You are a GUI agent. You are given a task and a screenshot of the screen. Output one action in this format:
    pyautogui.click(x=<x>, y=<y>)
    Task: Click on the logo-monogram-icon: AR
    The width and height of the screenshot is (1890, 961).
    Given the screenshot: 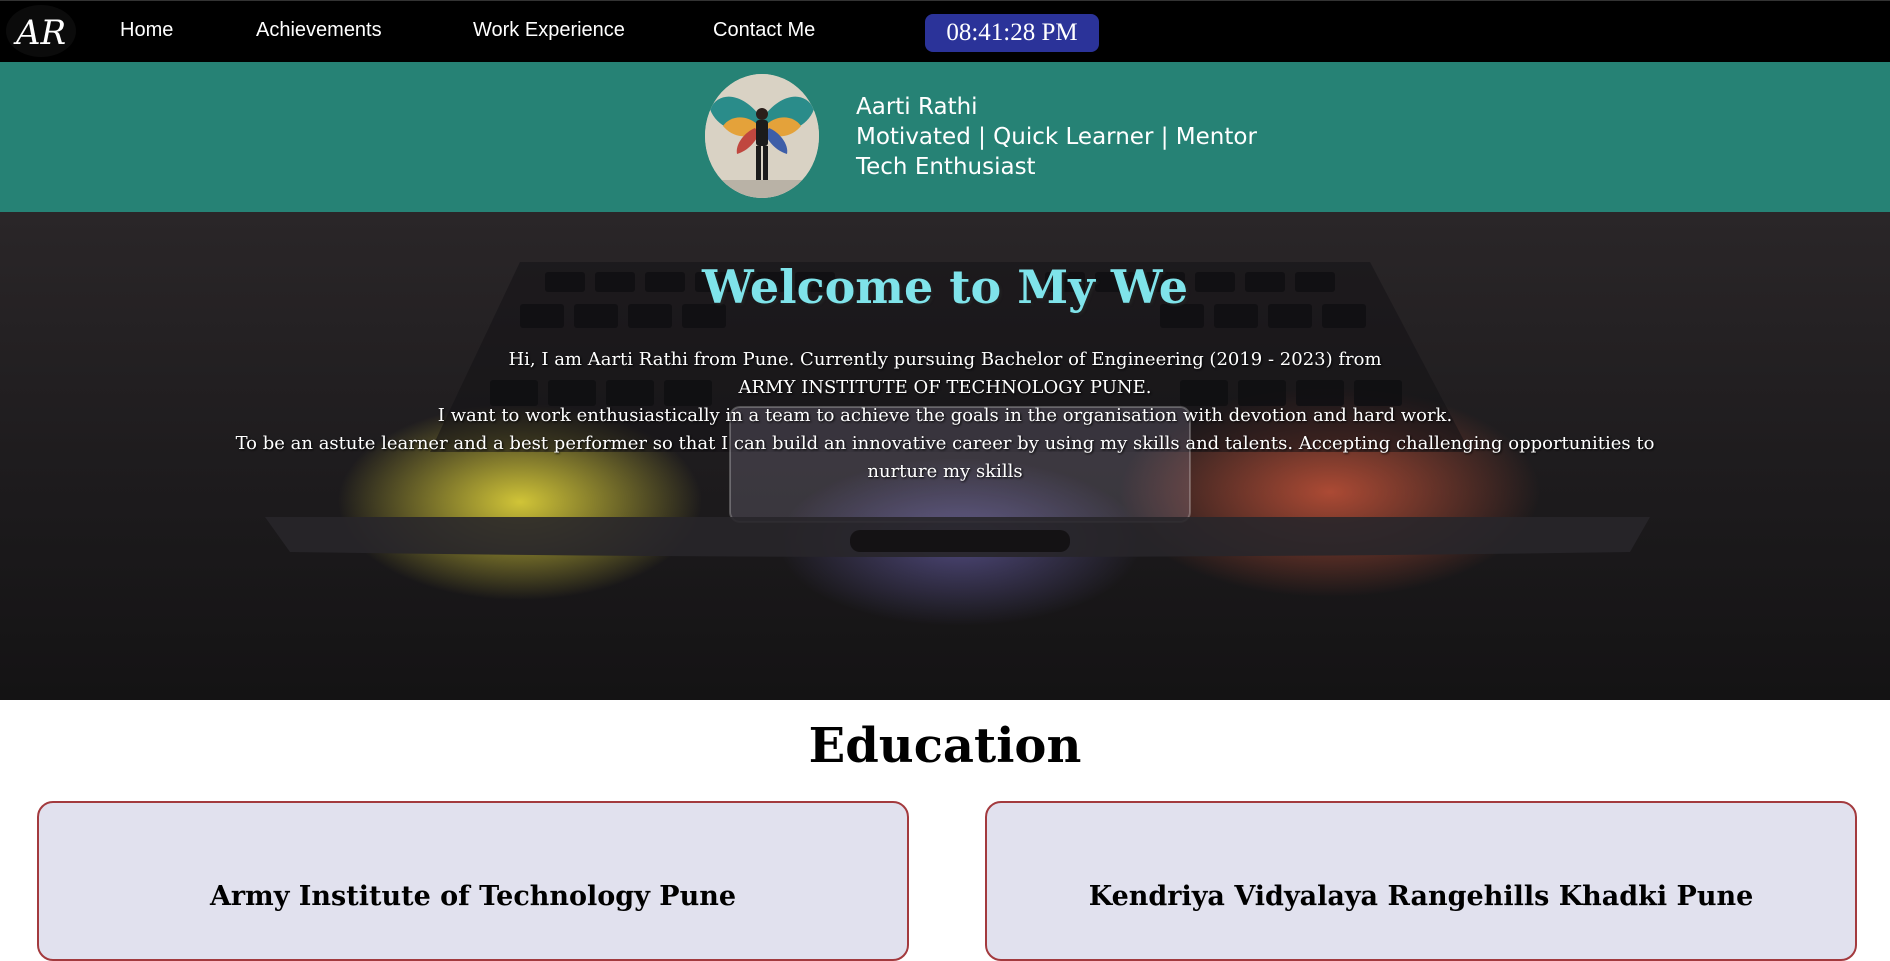 What is the action you would take?
    pyautogui.click(x=39, y=33)
    